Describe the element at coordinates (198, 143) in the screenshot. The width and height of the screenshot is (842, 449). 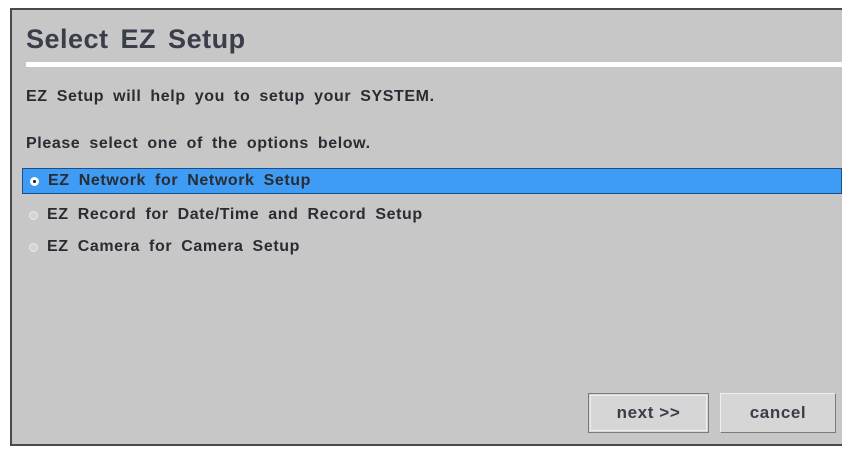
I see `instruction-text: Please select one of the options below.` at that location.